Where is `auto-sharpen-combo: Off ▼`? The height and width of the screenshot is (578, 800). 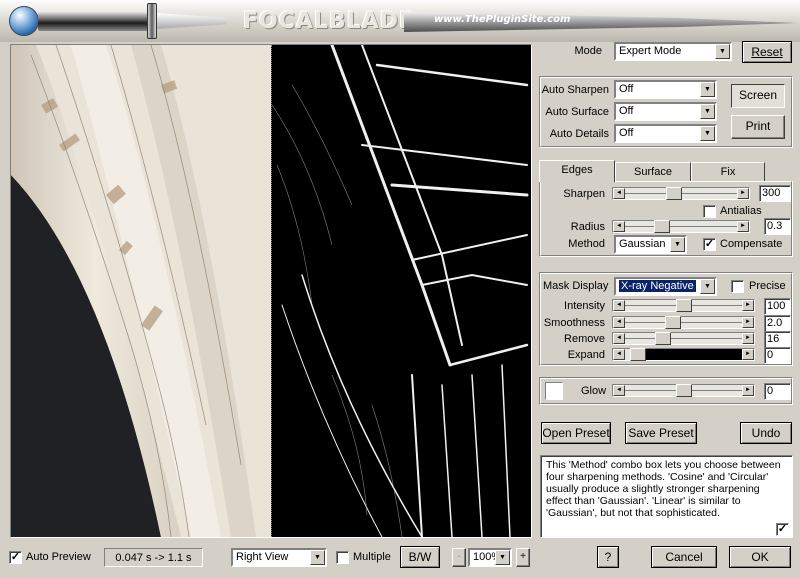 auto-sharpen-combo: Off ▼ is located at coordinates (665, 89).